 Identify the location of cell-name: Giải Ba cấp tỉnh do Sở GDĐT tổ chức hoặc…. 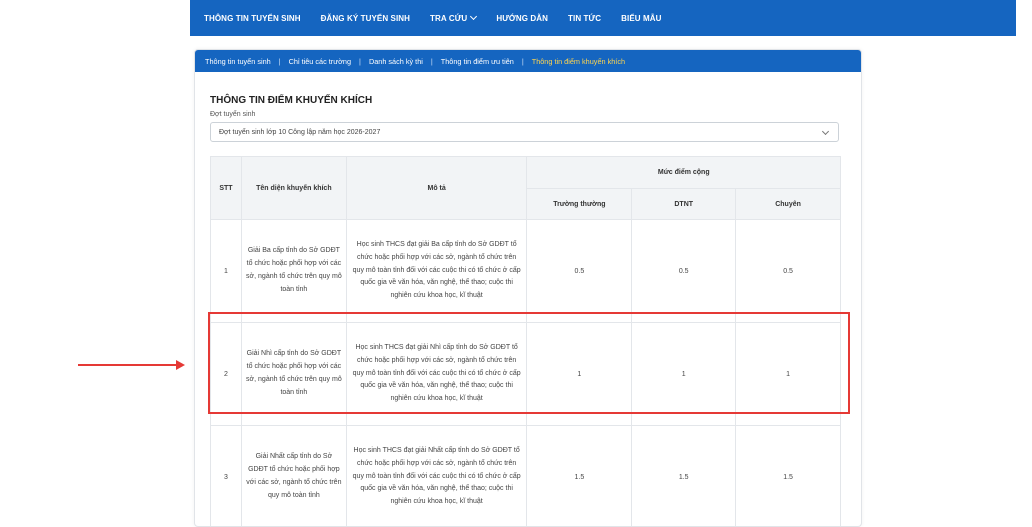
(293, 271).